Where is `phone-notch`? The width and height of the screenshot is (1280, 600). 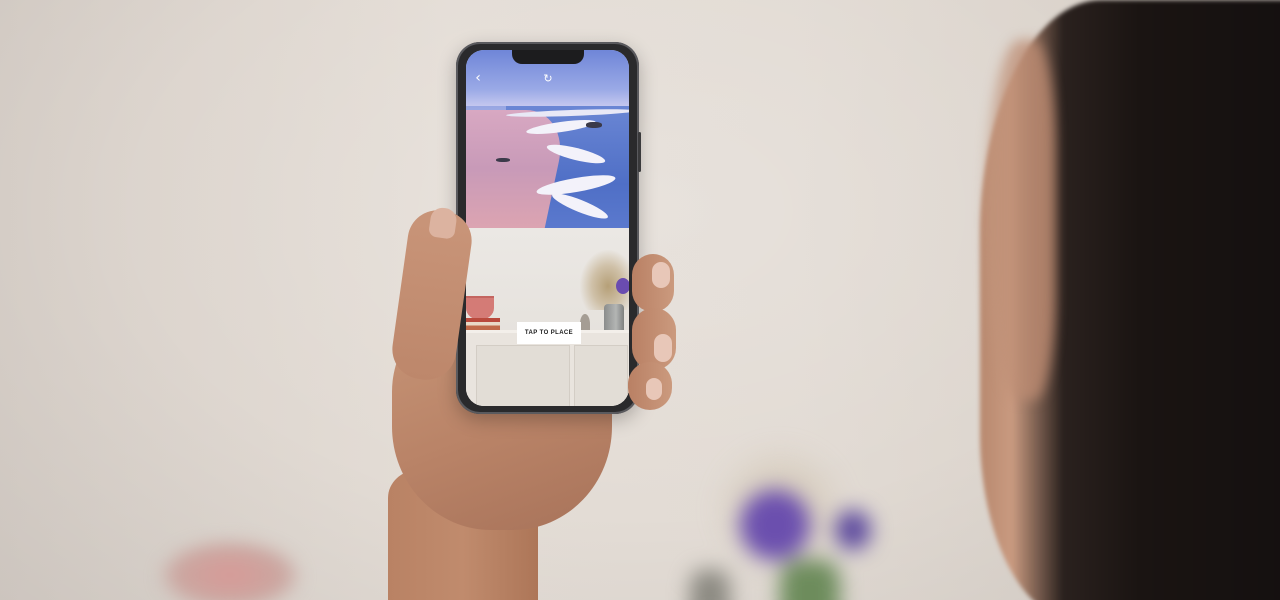 phone-notch is located at coordinates (548, 57).